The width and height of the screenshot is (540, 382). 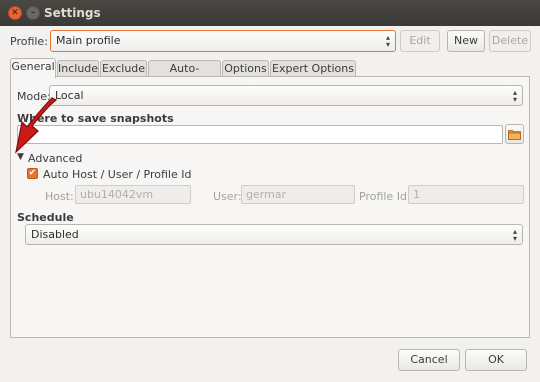 I want to click on profile-label: Profile:, so click(x=29, y=41).